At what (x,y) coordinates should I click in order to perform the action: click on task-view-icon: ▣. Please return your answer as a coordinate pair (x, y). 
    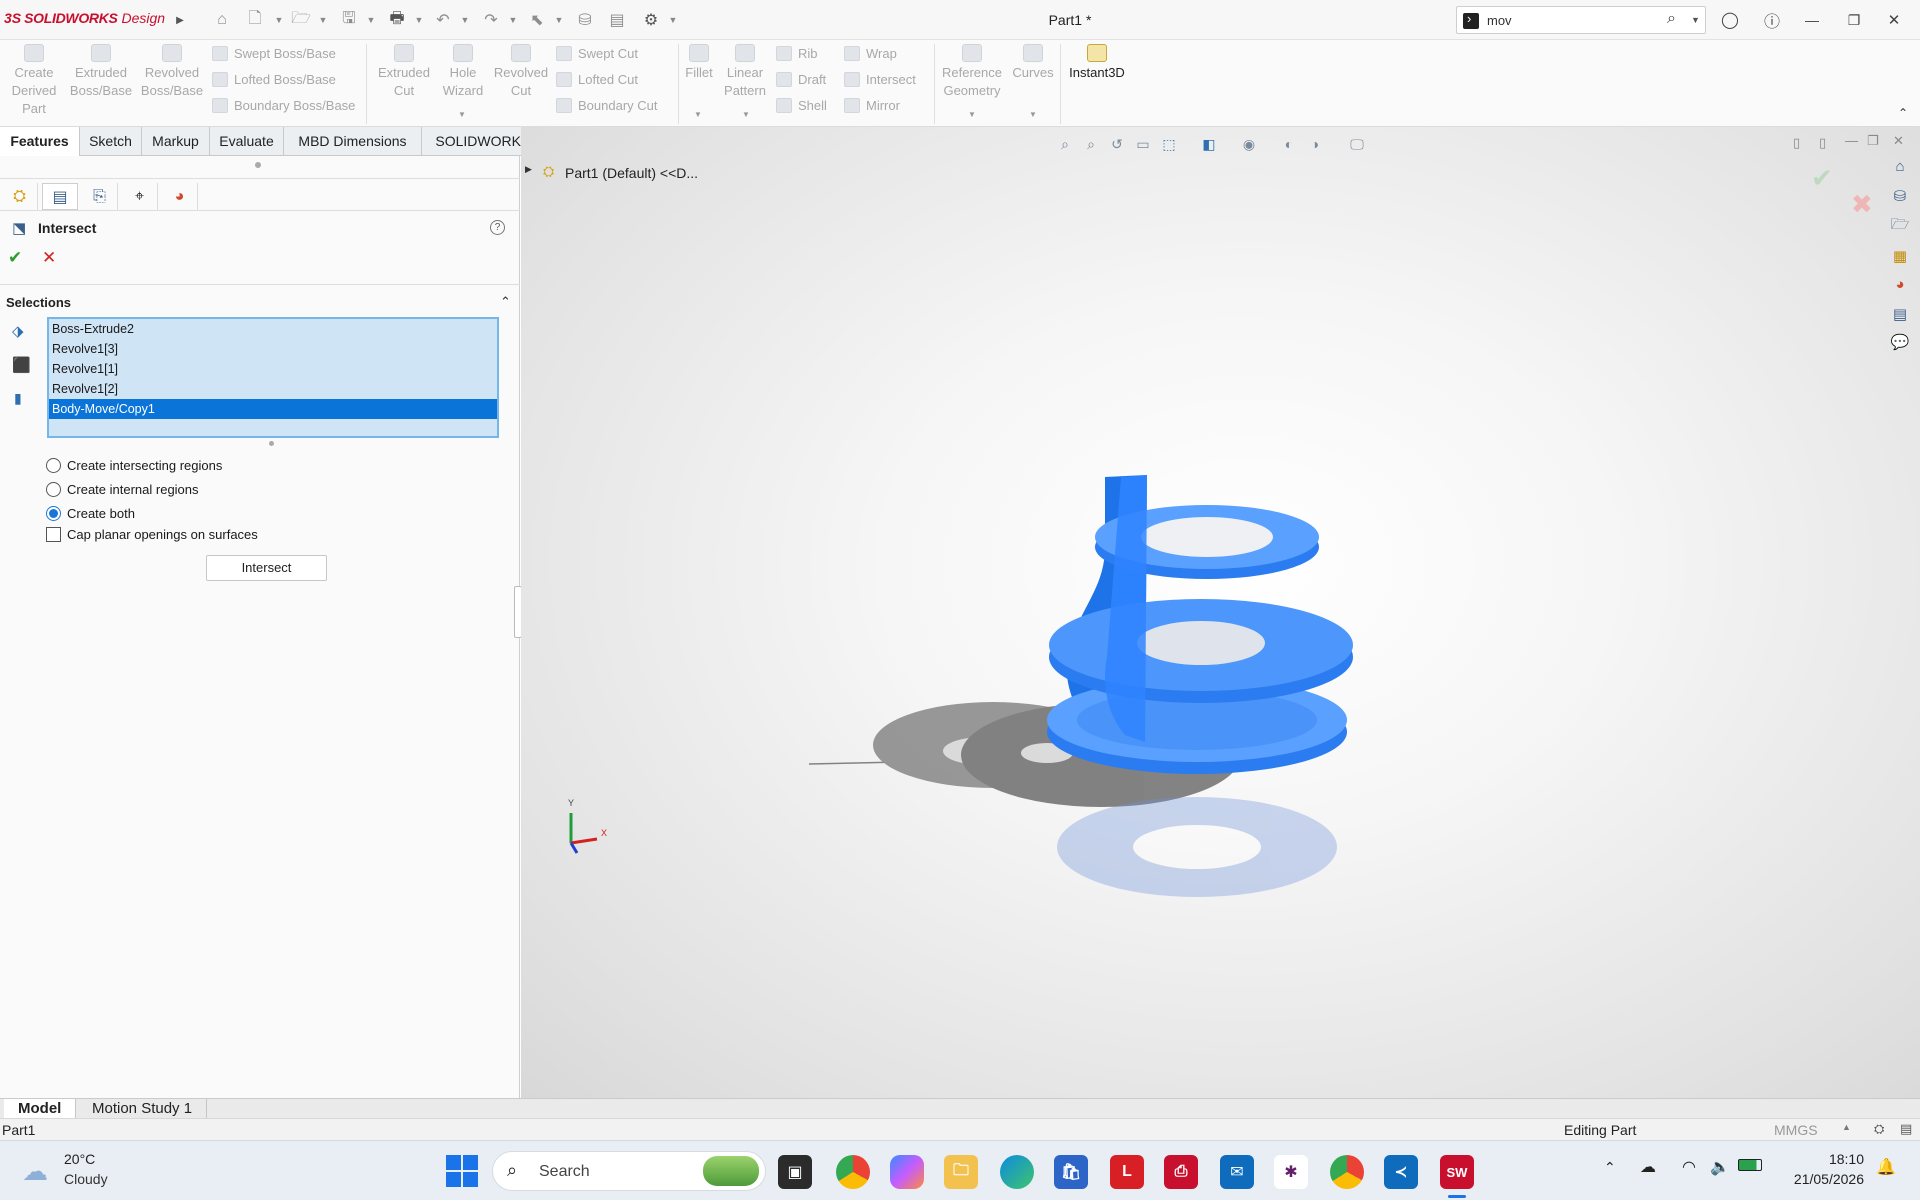
    Looking at the image, I should click on (795, 1172).